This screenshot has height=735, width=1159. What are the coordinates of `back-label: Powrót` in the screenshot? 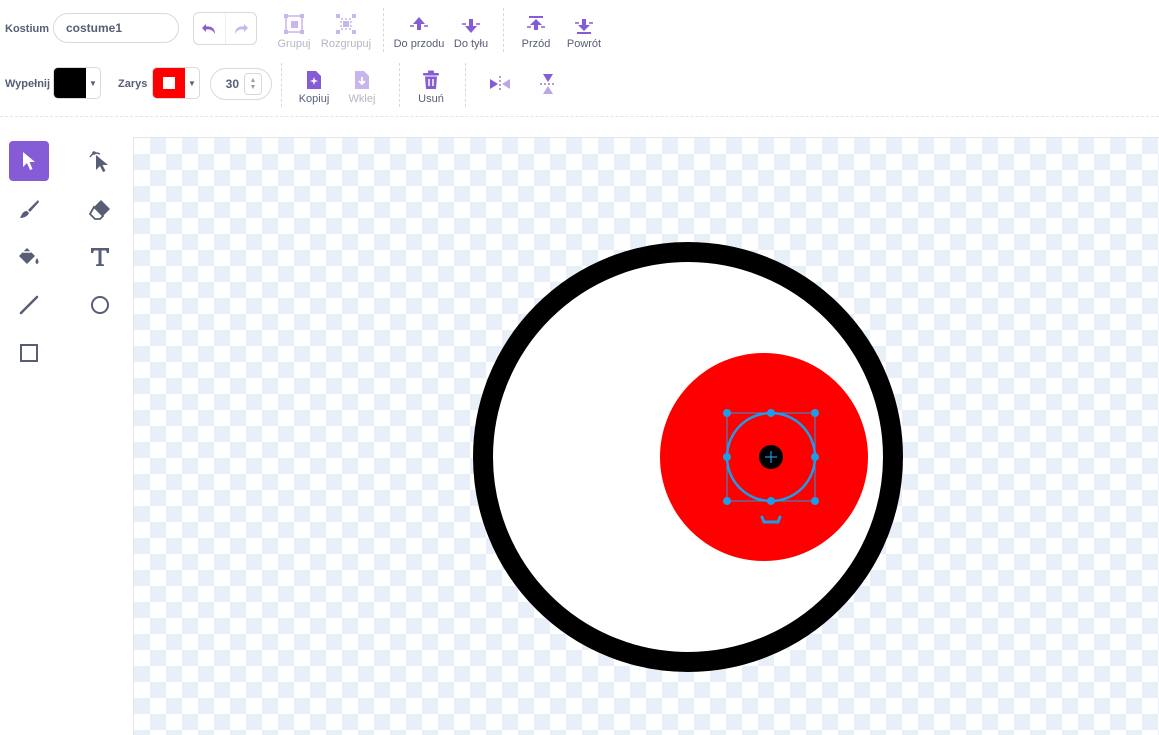 It's located at (584, 44).